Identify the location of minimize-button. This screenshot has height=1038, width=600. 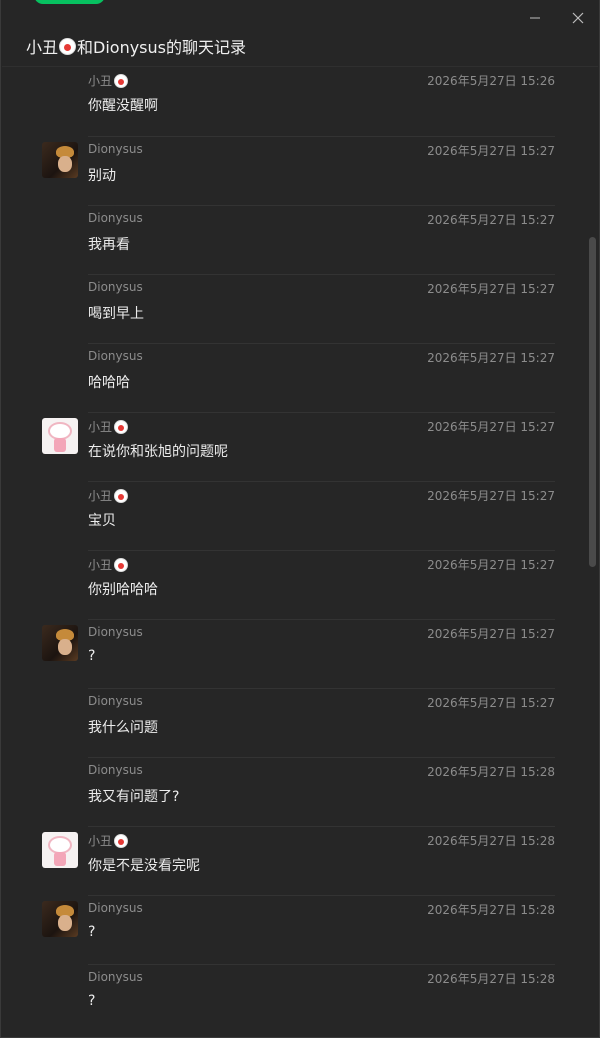
(535, 18).